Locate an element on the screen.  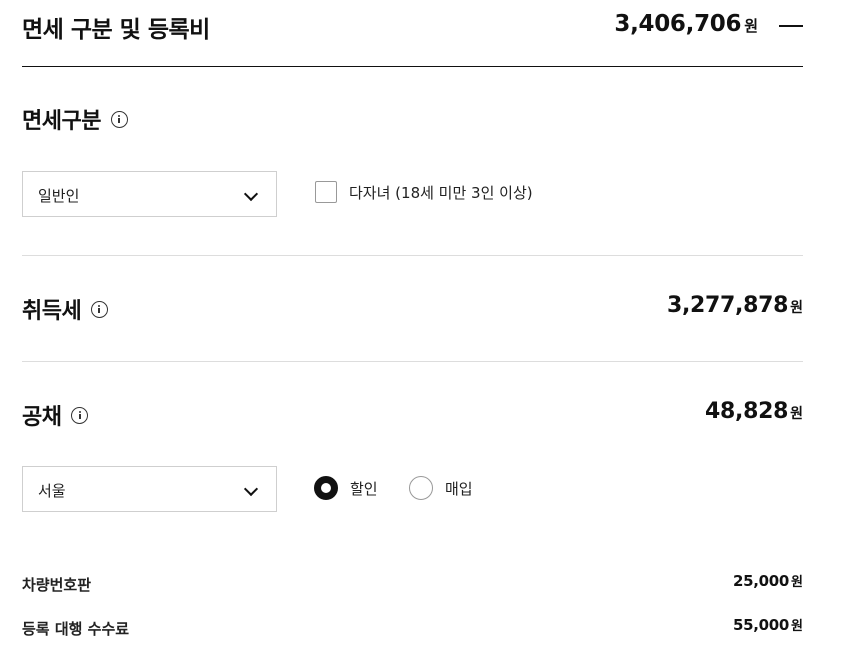
exemption-type-select: 일반인 is located at coordinates (149, 194).